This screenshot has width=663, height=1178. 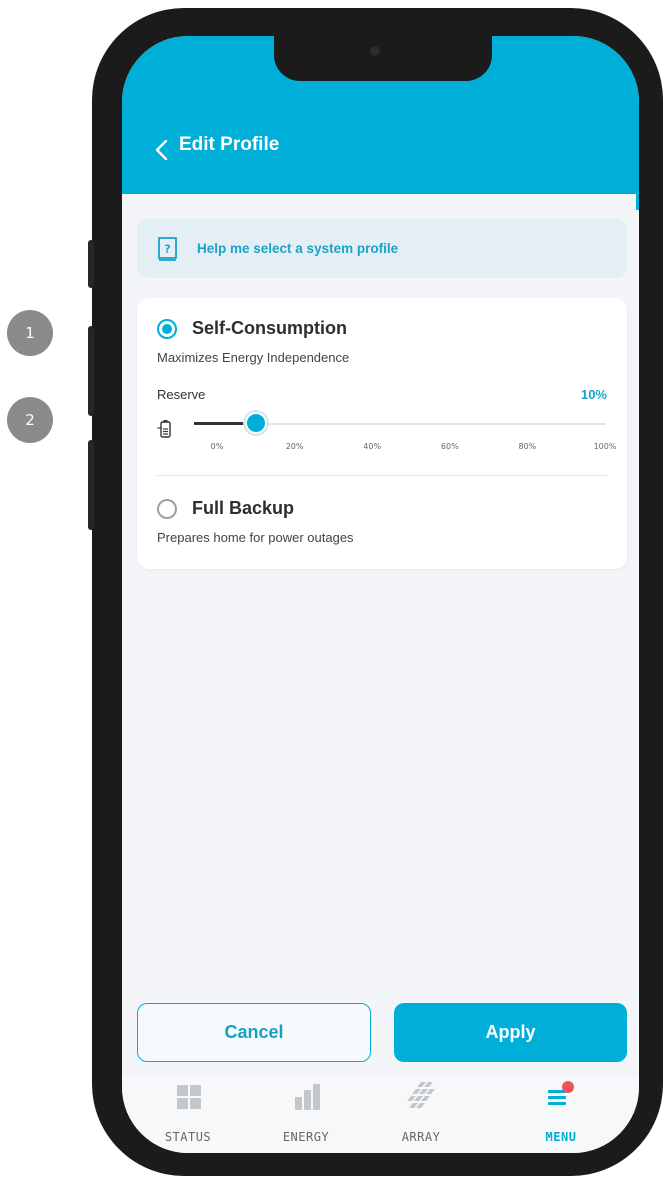 I want to click on apply-button: Apply, so click(x=510, y=1032).